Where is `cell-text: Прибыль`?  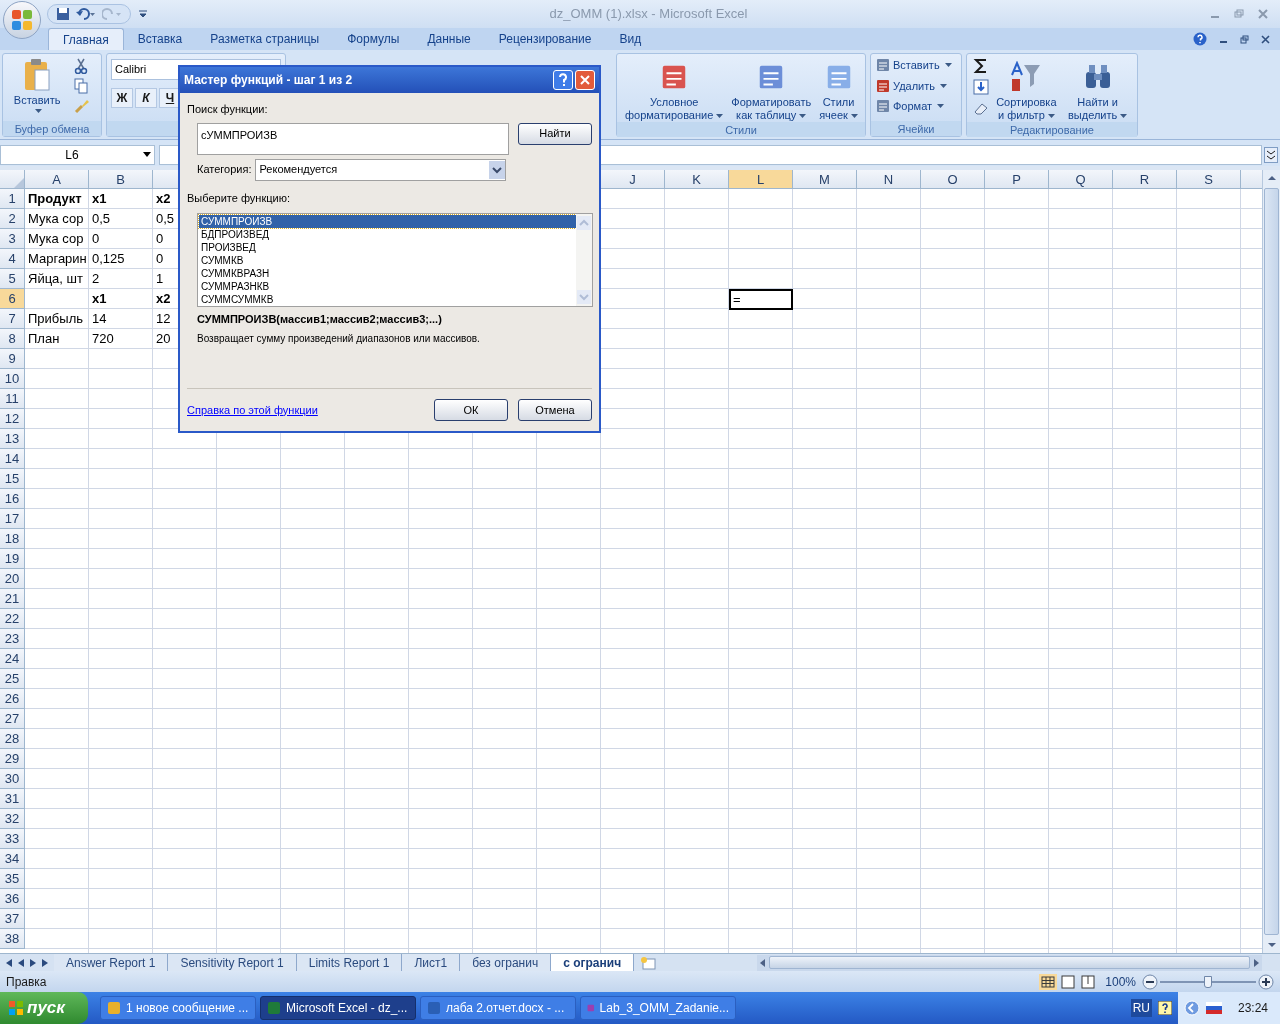 cell-text: Прибыль is located at coordinates (55, 319).